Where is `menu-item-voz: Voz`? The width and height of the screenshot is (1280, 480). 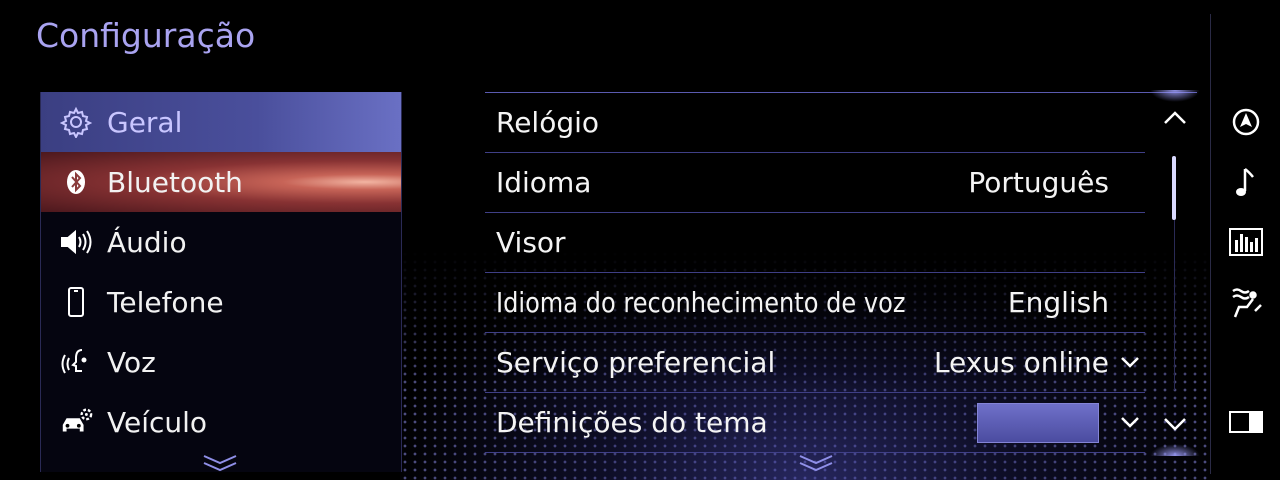 menu-item-voz: Voz is located at coordinates (221, 362).